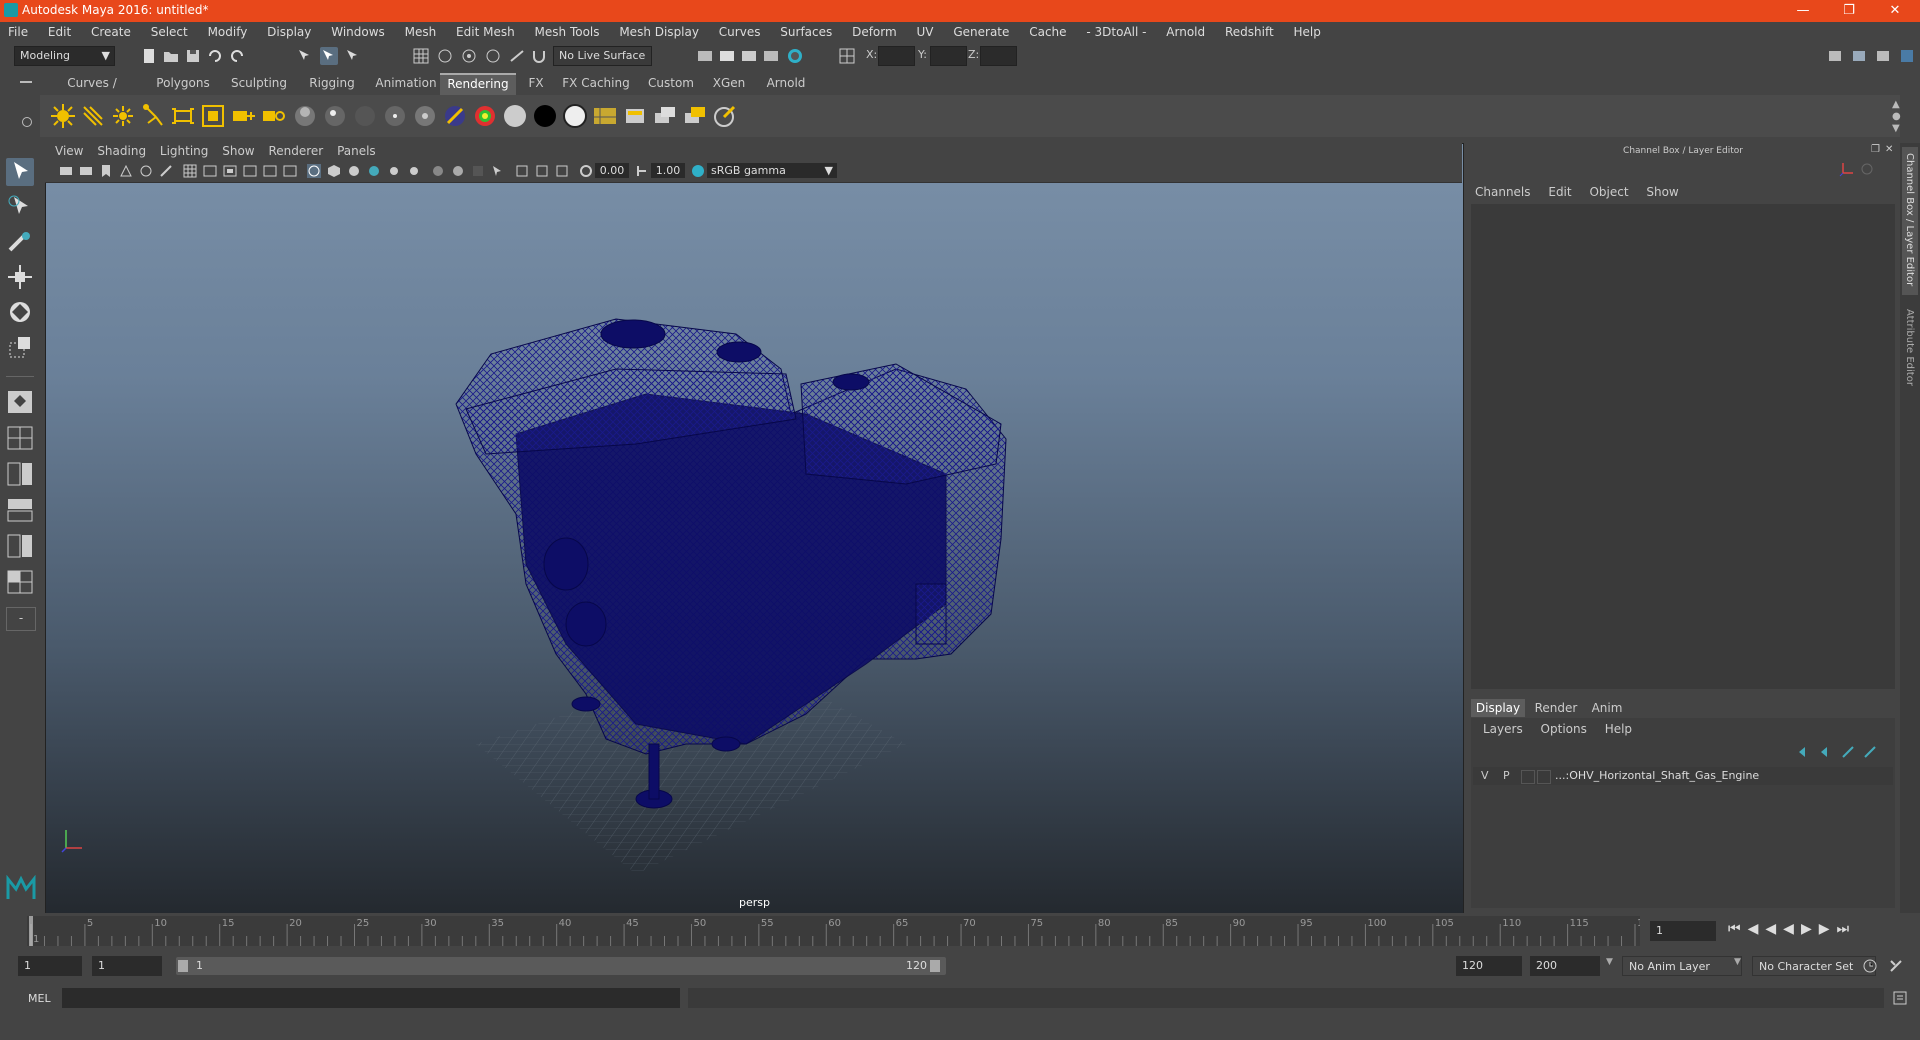  What do you see at coordinates (1607, 708) in the screenshot?
I see `tab-anim: Anim` at bounding box center [1607, 708].